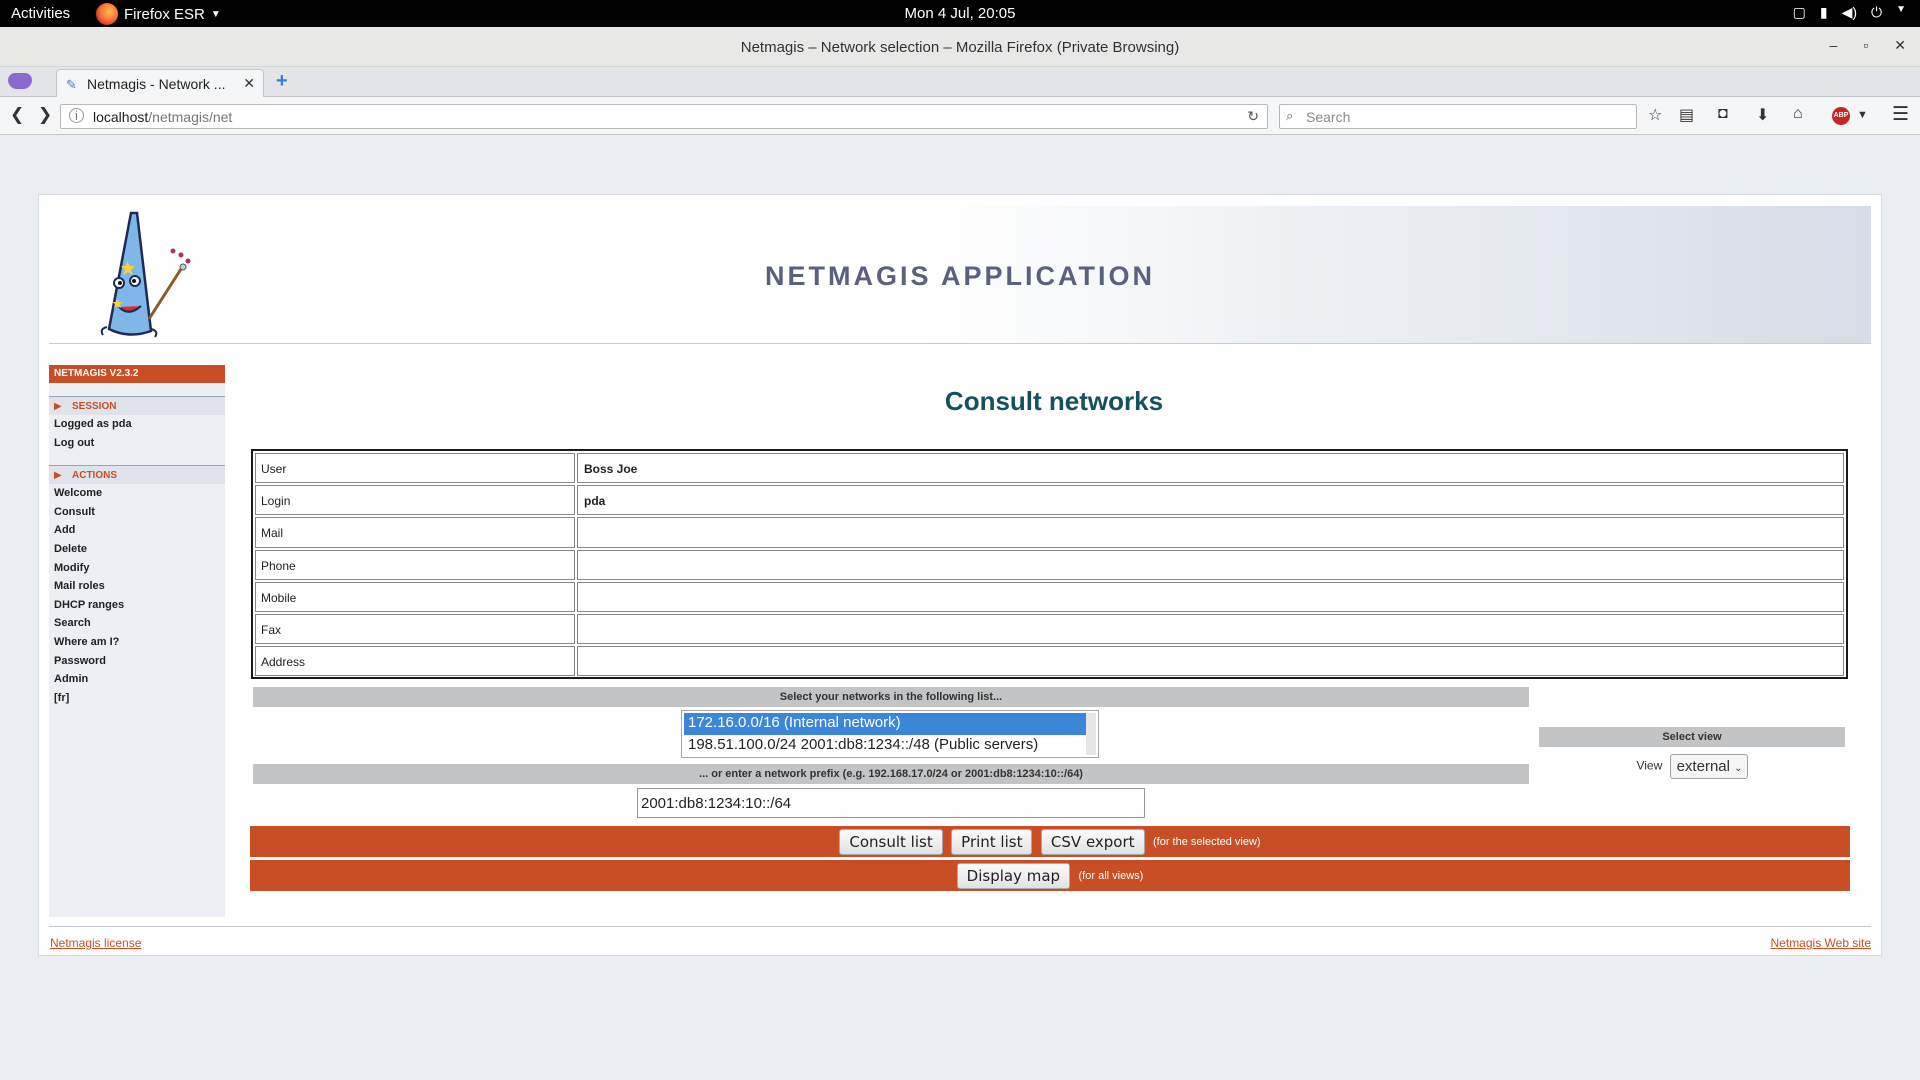 The height and width of the screenshot is (1080, 1920). Describe the element at coordinates (1692, 737) in the screenshot. I see `select-view-header: Select view` at that location.